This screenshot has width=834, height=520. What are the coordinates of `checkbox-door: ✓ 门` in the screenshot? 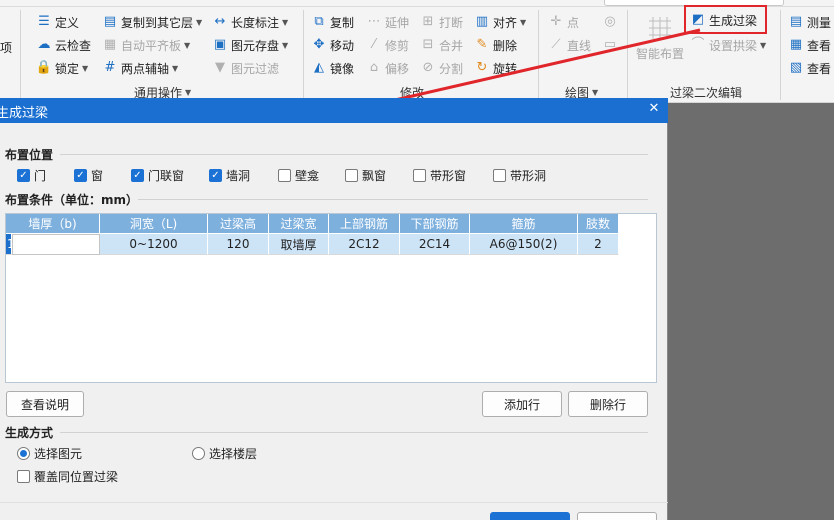 It's located at (31, 175).